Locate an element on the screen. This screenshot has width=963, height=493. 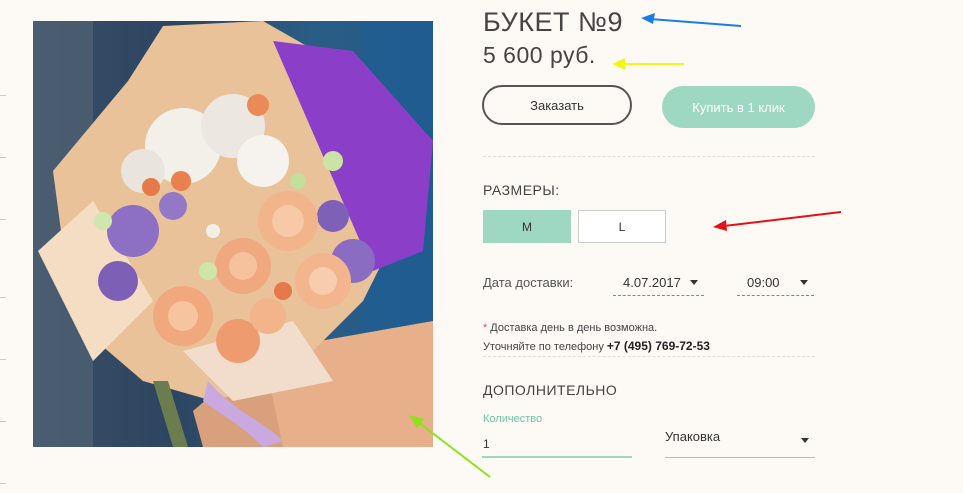
yellow-arrow is located at coordinates (648, 64).